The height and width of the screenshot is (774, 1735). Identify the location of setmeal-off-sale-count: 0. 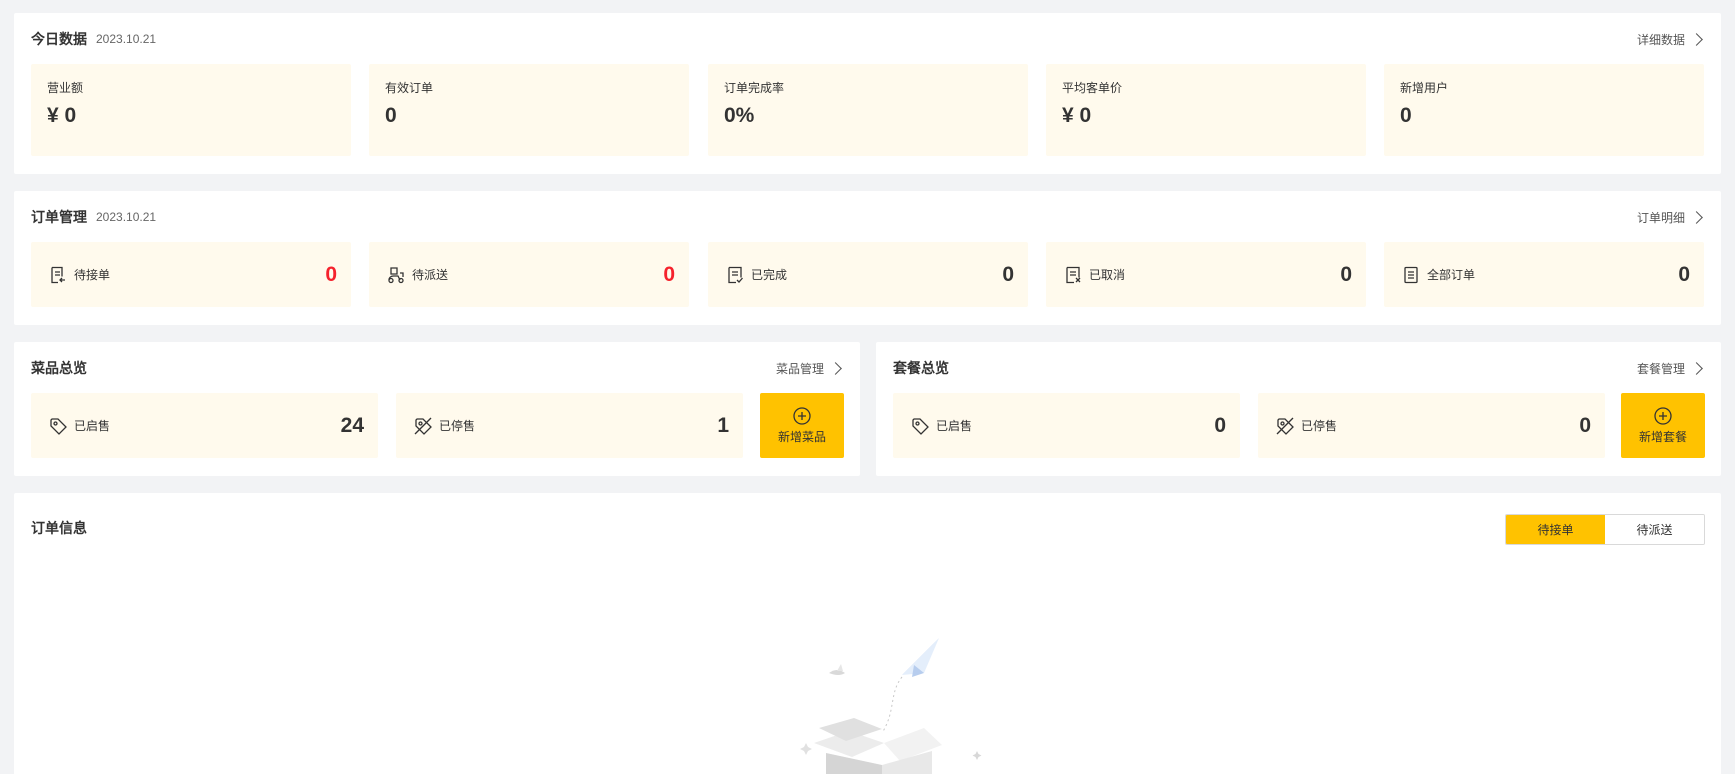
(1585, 425).